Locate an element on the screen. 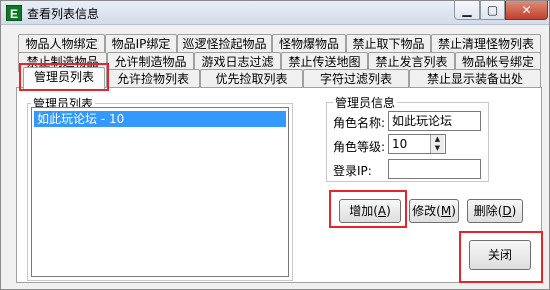 The height and width of the screenshot is (290, 550). admin-info-label: 管理员信息 is located at coordinates (365, 102).